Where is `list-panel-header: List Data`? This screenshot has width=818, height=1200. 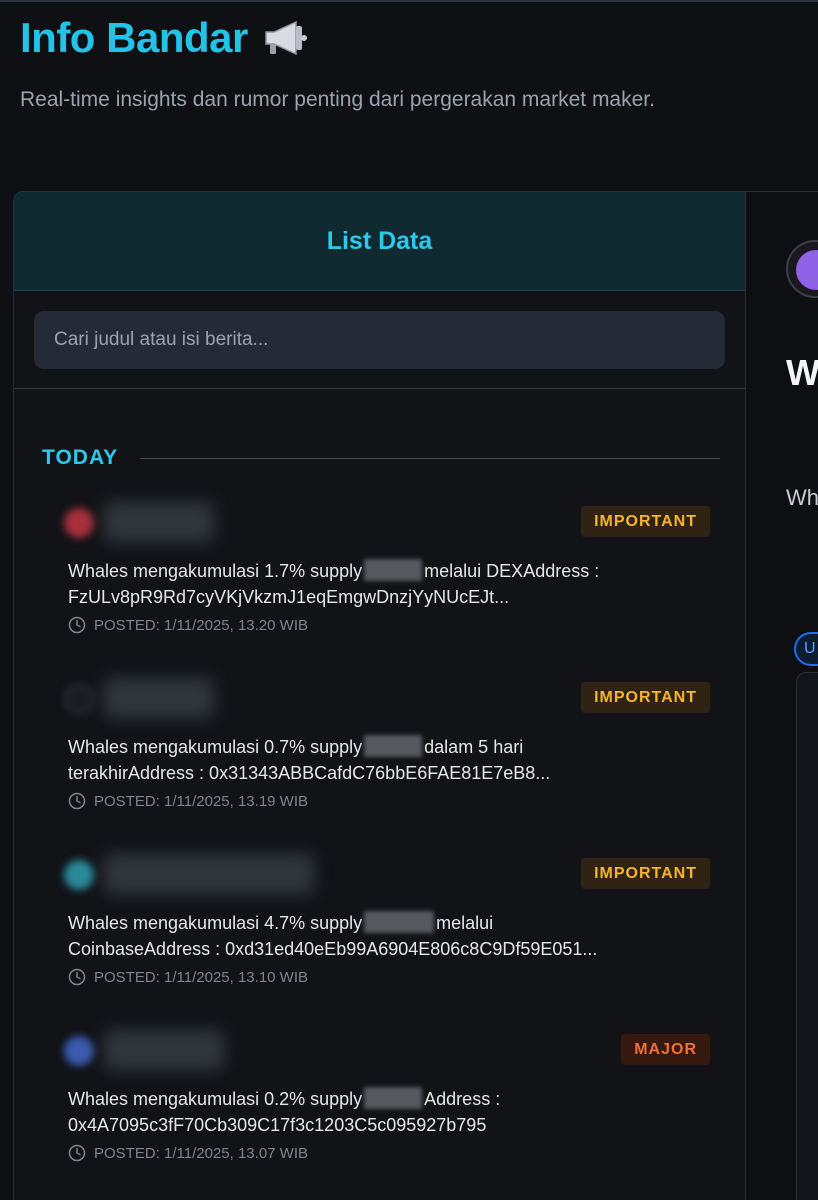
list-panel-header: List Data is located at coordinates (379, 241).